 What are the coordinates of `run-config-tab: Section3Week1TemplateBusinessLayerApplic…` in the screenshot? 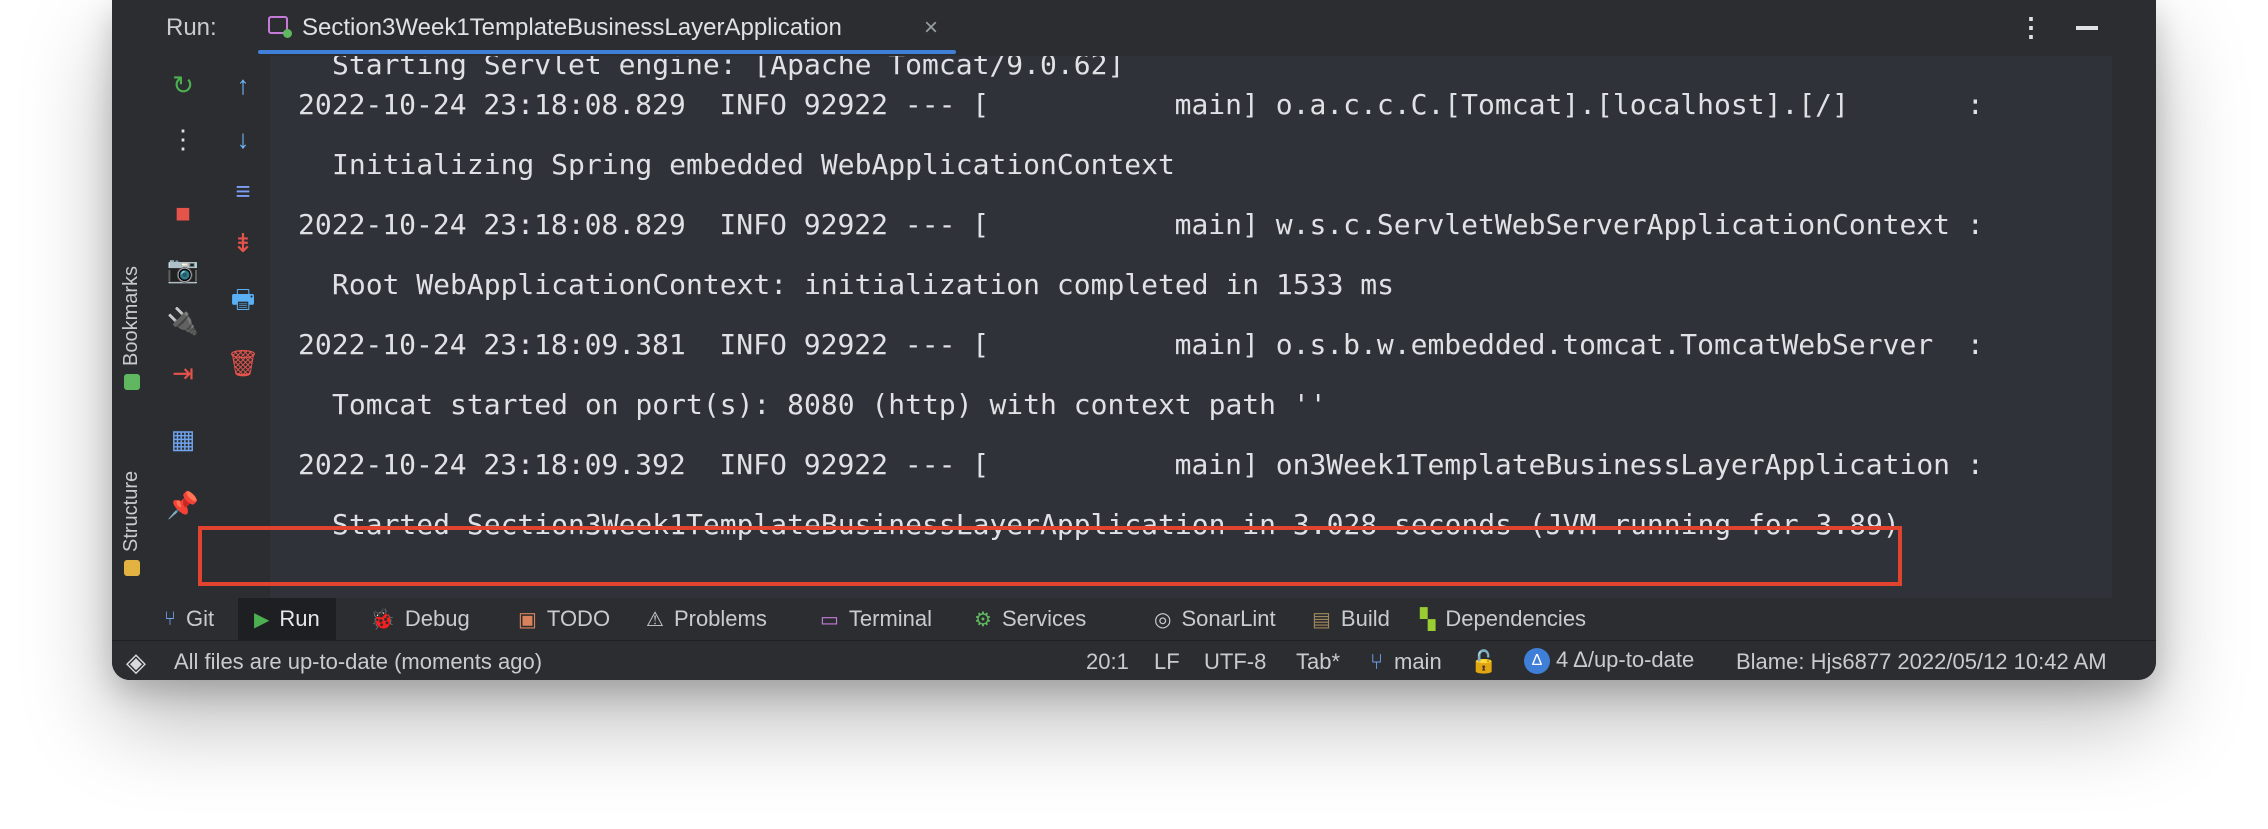 It's located at (607, 28).